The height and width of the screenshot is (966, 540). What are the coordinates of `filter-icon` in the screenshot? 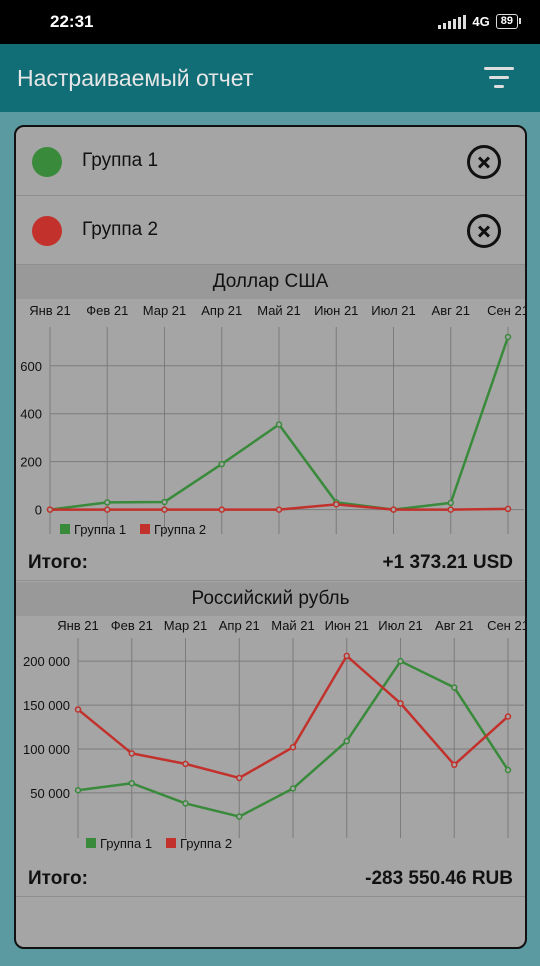 It's located at (500, 79).